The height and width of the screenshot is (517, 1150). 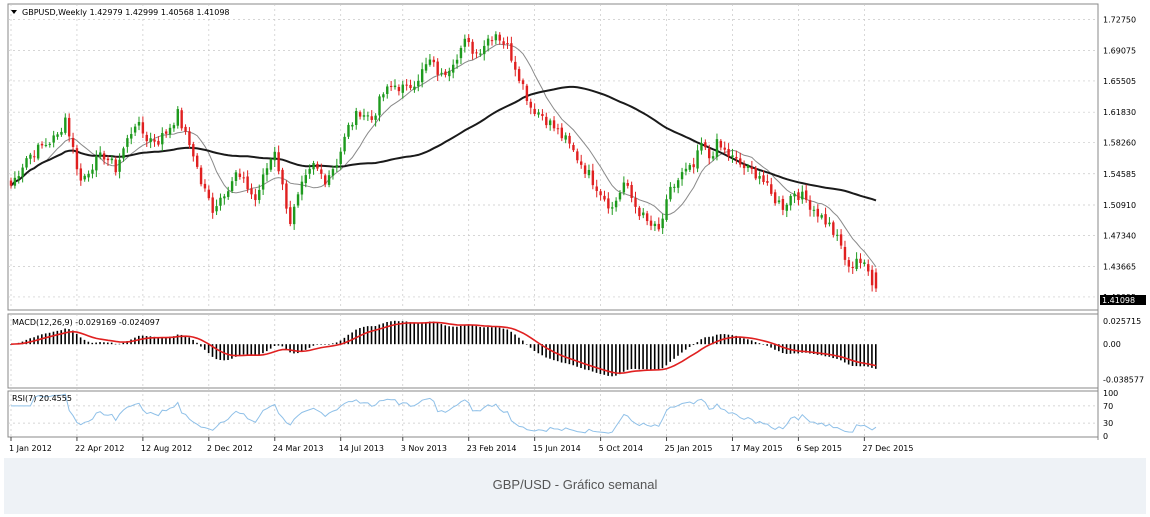 I want to click on price-tick-label: 1.47340, so click(x=1119, y=235).